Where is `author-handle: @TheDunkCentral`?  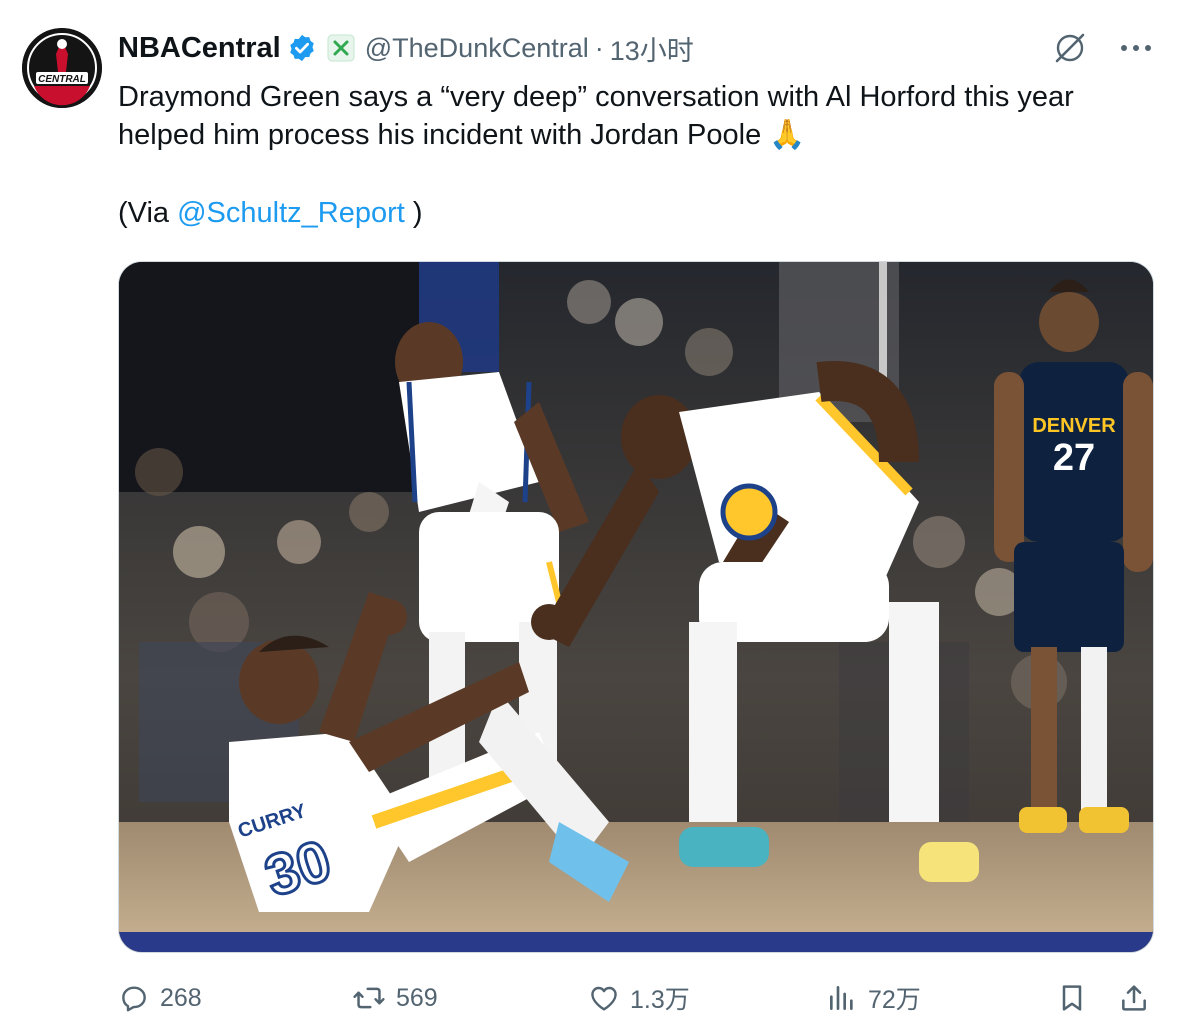 author-handle: @TheDunkCentral is located at coordinates (477, 48).